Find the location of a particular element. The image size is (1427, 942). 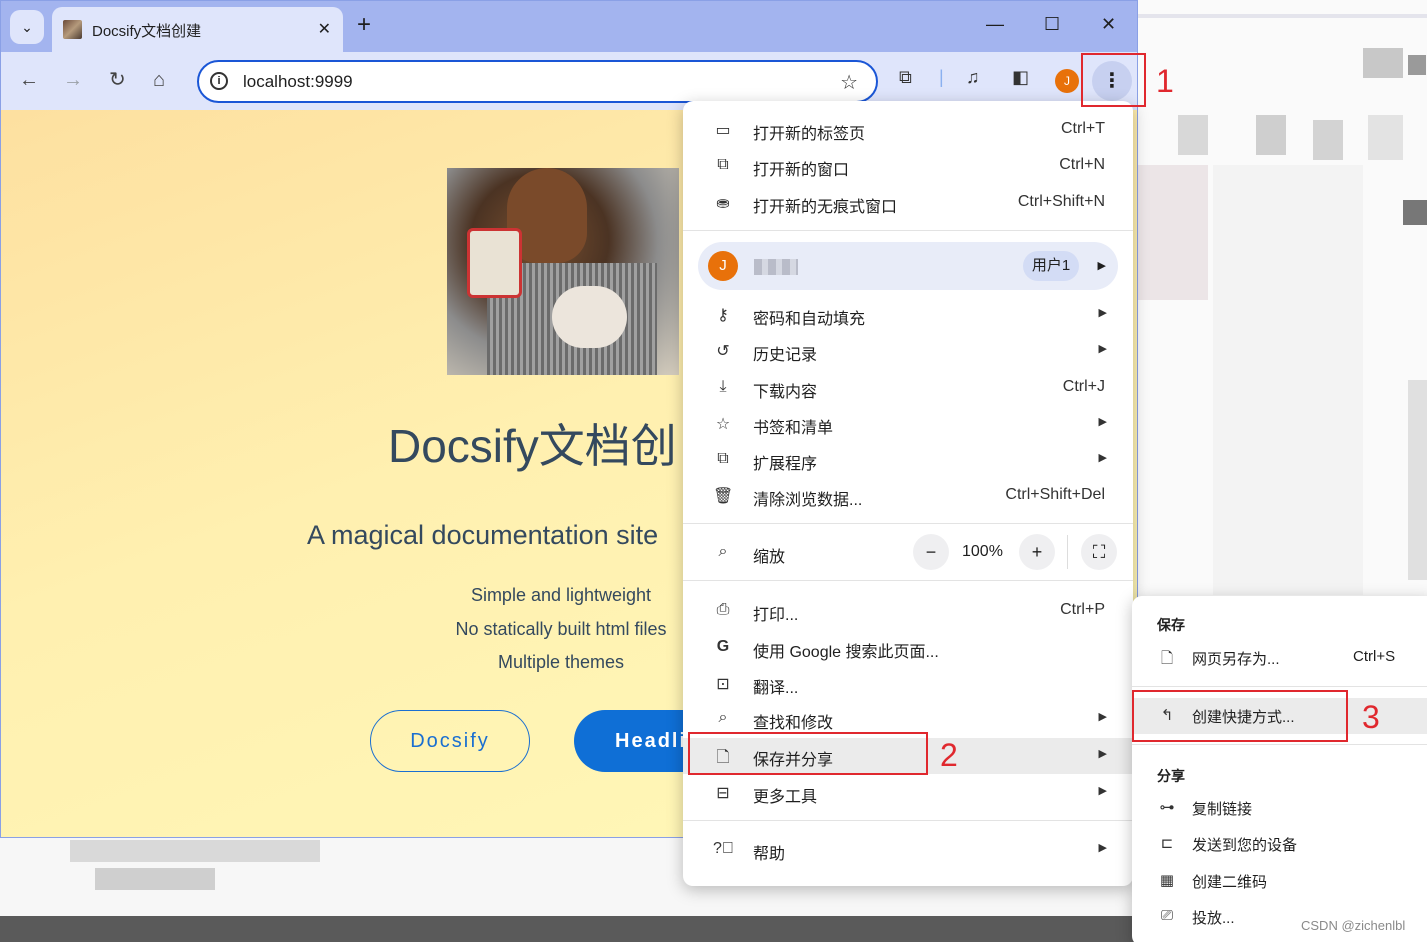

tab-search-button: ⌄ is located at coordinates (27, 27).